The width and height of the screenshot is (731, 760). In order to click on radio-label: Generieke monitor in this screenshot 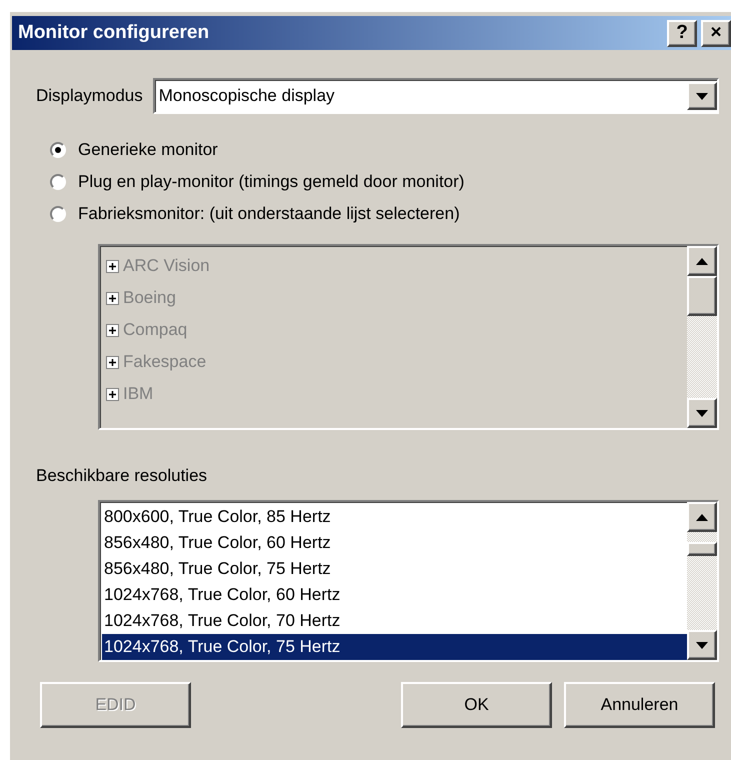, I will do `click(148, 150)`.